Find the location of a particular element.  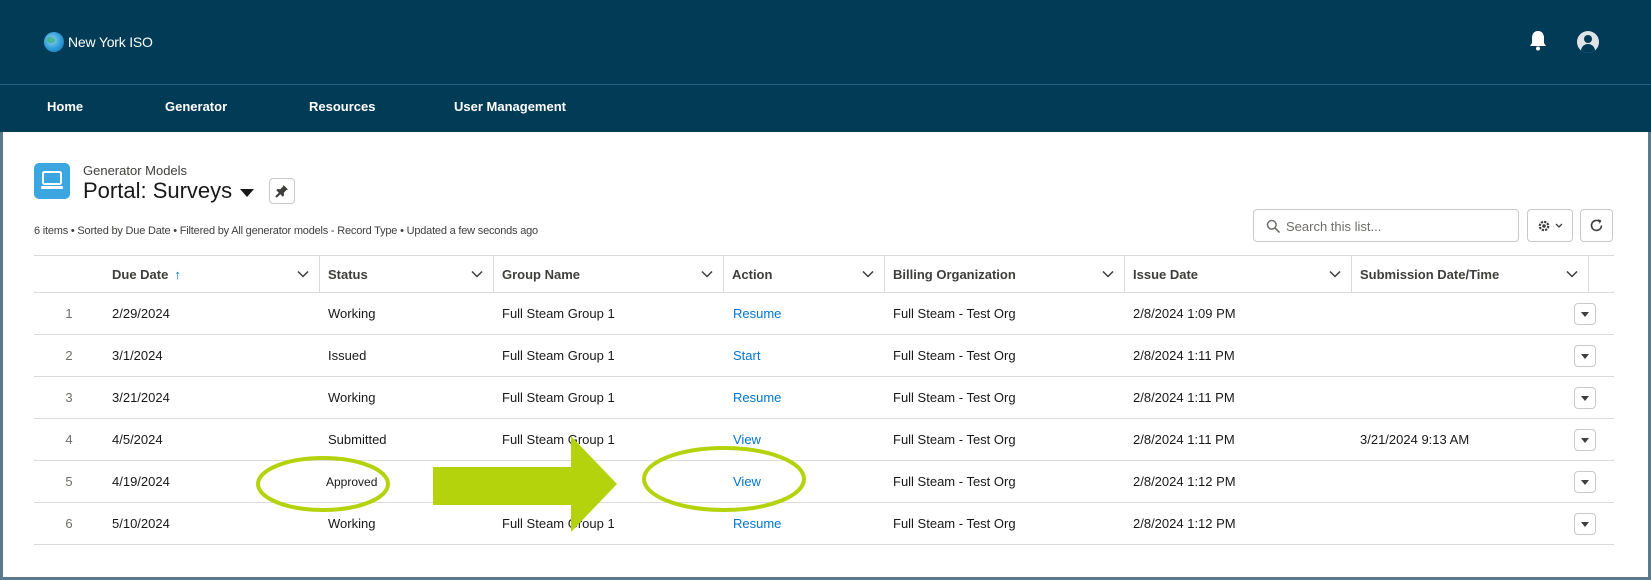

globe-icon is located at coordinates (54, 42).